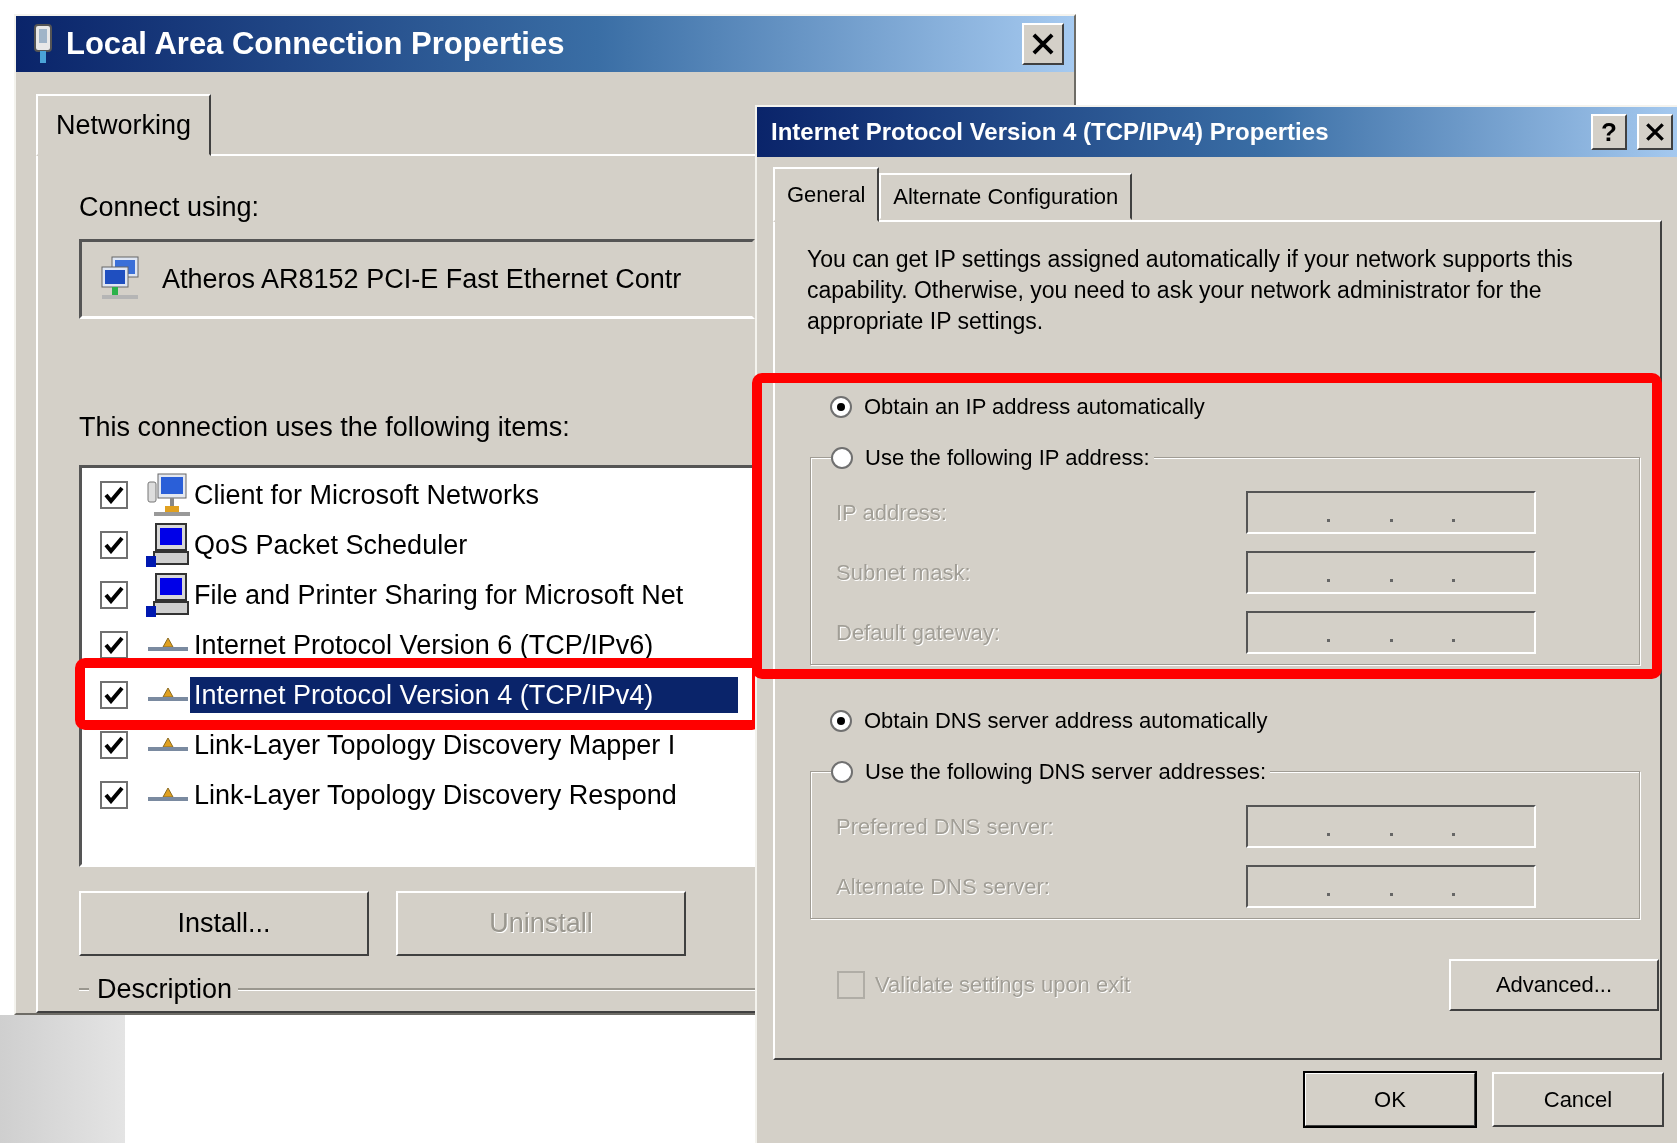 Image resolution: width=1677 pixels, height=1143 pixels. Describe the element at coordinates (464, 545) in the screenshot. I see `list-item: QoS Packet Scheduler` at that location.